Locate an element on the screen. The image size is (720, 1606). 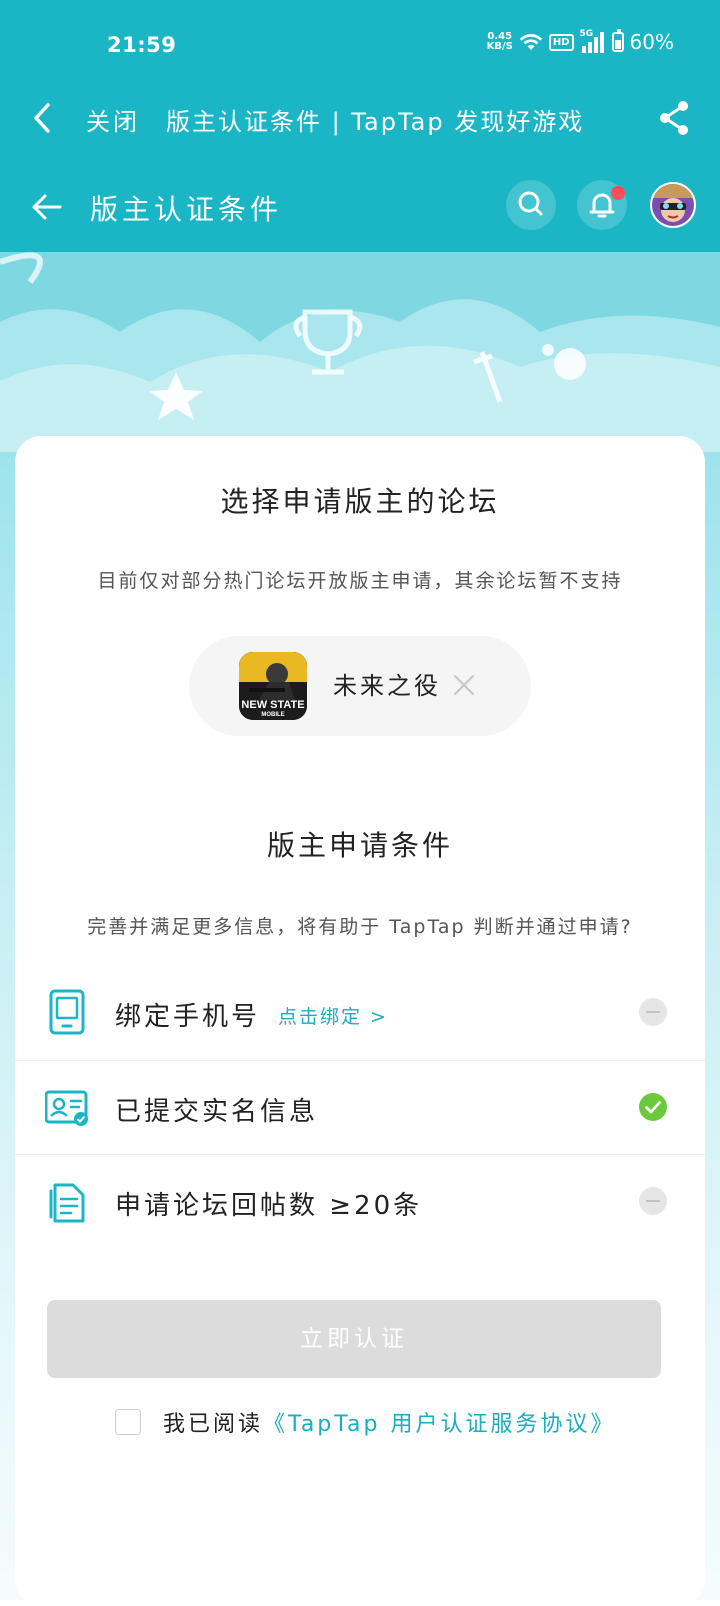
game-name: 未来之役 is located at coordinates (387, 686).